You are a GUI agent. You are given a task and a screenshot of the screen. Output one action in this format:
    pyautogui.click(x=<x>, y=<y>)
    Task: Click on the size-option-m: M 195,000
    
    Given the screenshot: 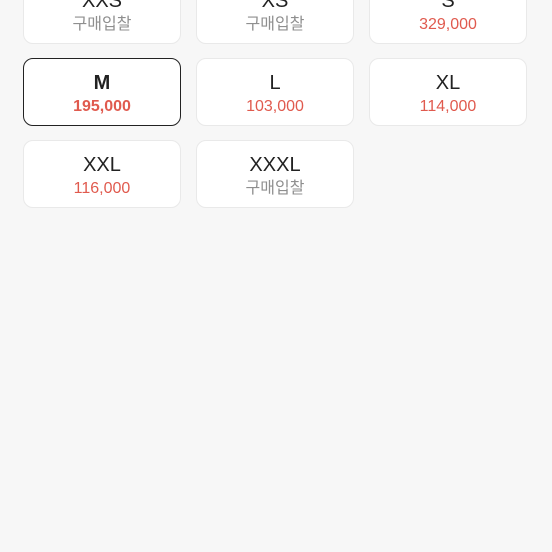 What is the action you would take?
    pyautogui.click(x=102, y=92)
    